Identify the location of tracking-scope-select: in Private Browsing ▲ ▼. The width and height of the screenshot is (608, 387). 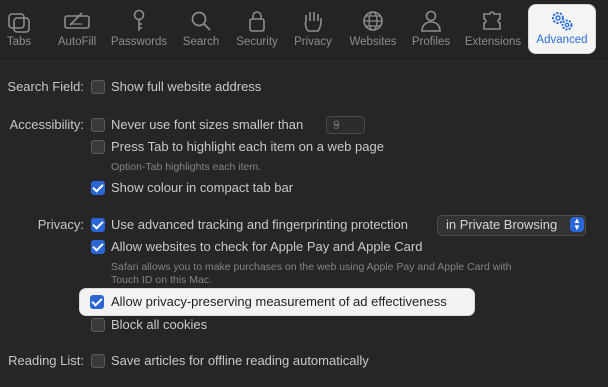
(511, 225).